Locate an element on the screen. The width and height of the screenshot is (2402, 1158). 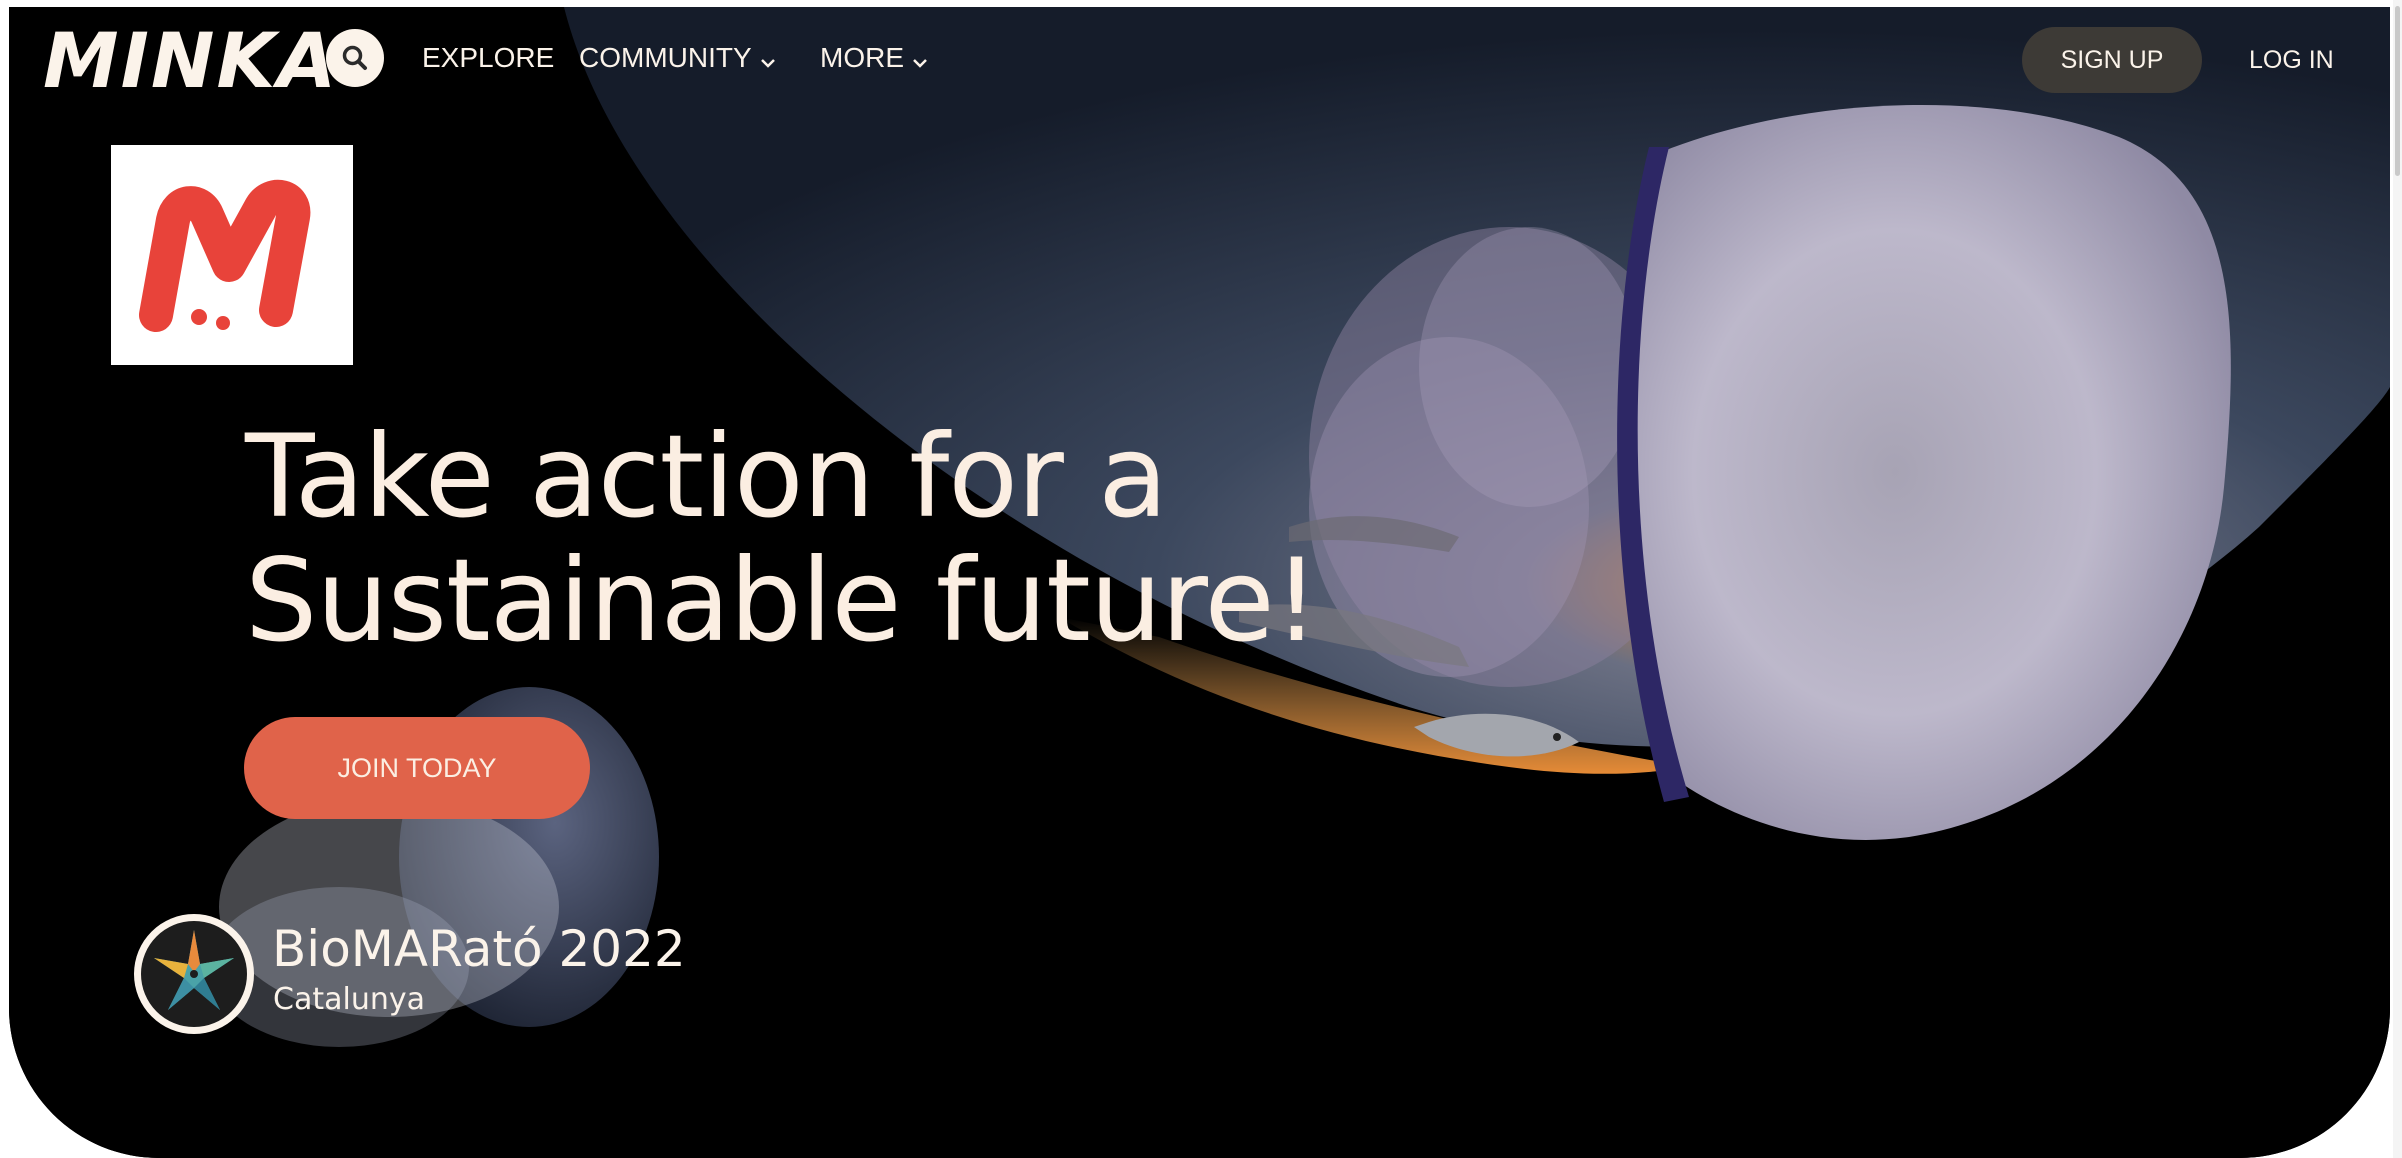
search-icon is located at coordinates (354, 57).